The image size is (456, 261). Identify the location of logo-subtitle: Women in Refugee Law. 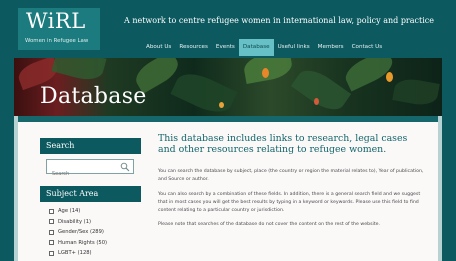
(57, 41).